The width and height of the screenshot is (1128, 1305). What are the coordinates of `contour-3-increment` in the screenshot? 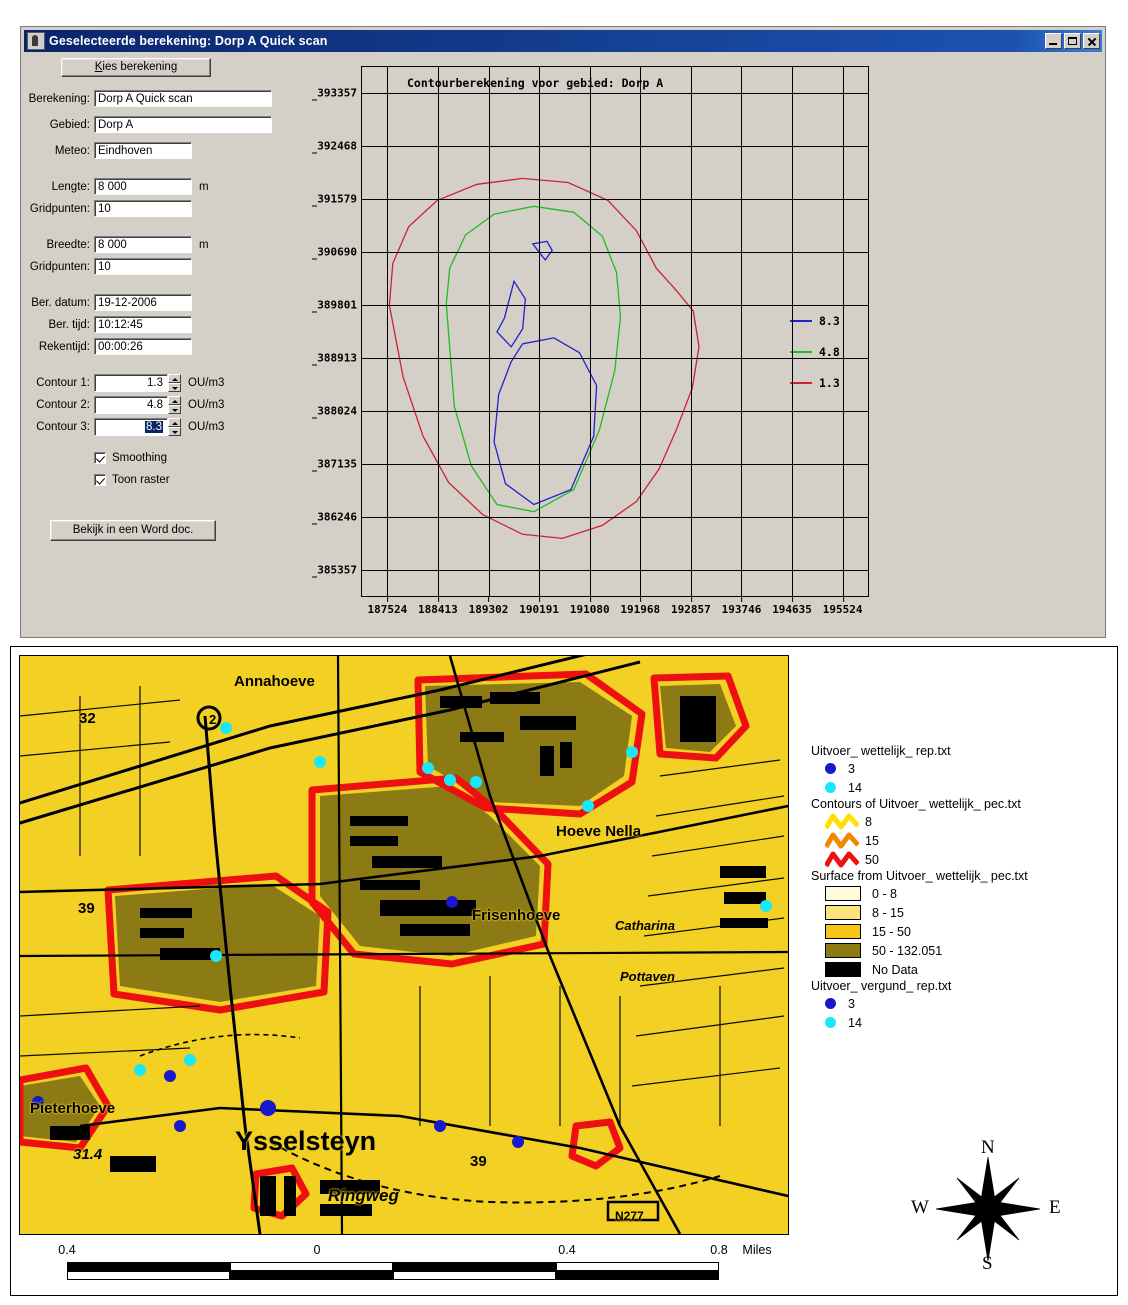 It's located at (174, 422).